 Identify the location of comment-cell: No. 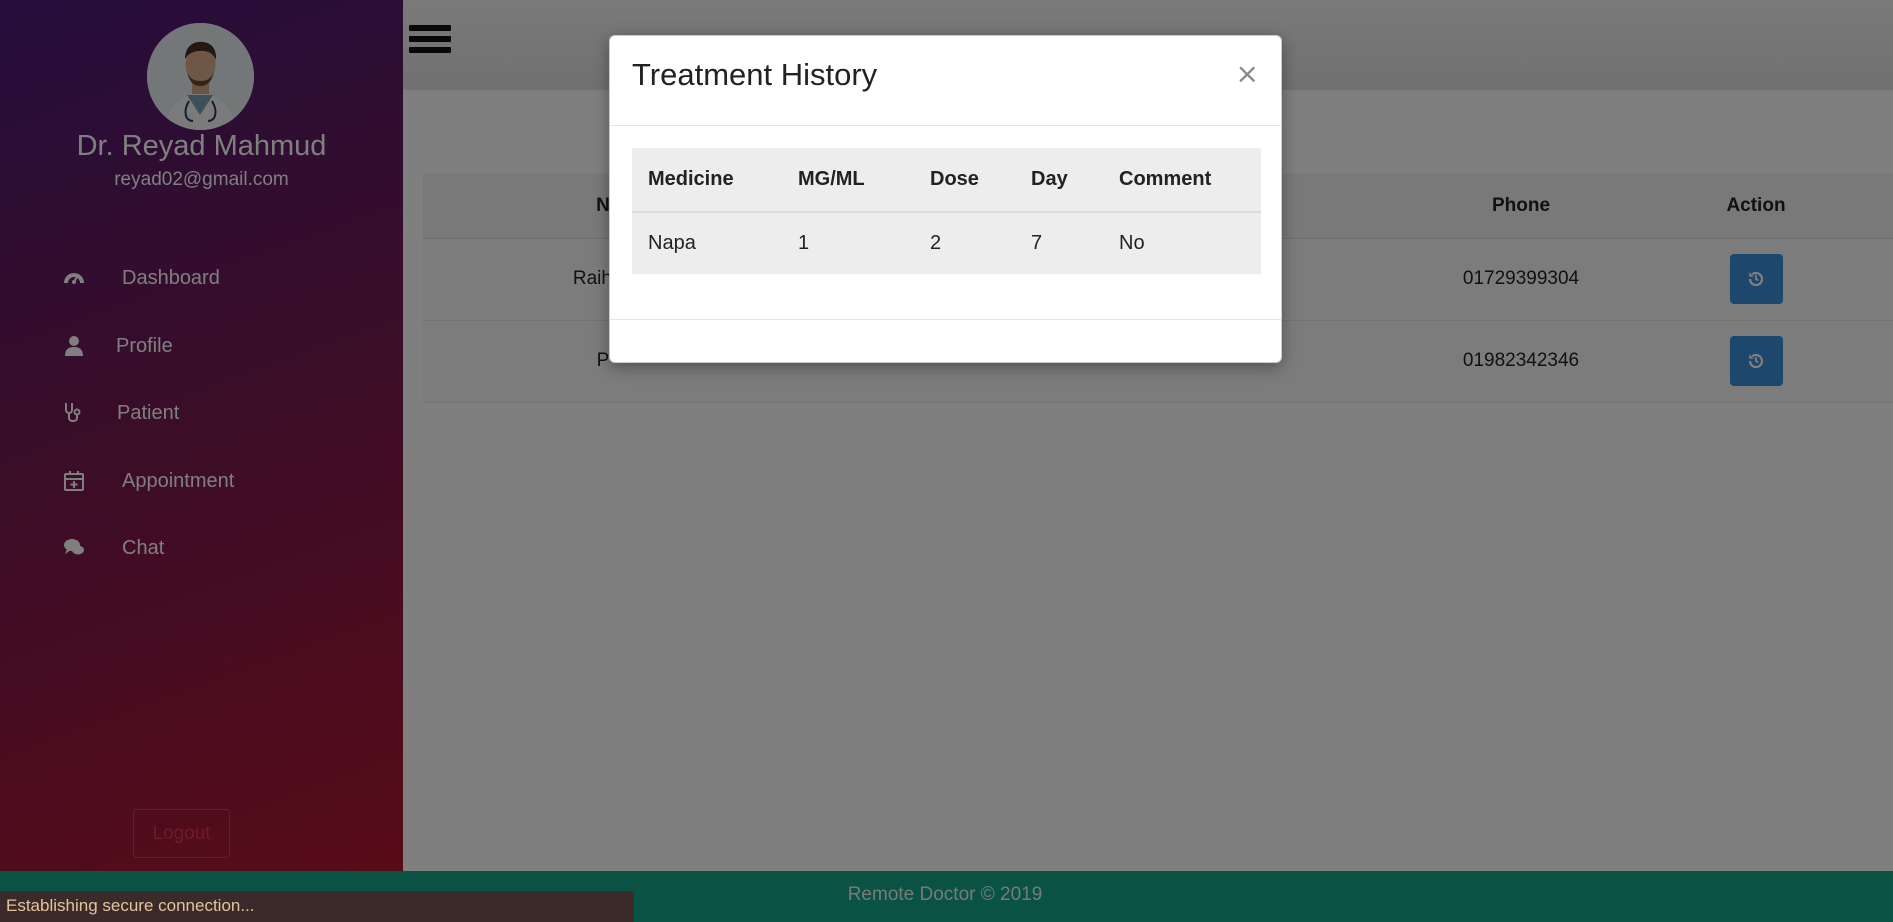
(1132, 243).